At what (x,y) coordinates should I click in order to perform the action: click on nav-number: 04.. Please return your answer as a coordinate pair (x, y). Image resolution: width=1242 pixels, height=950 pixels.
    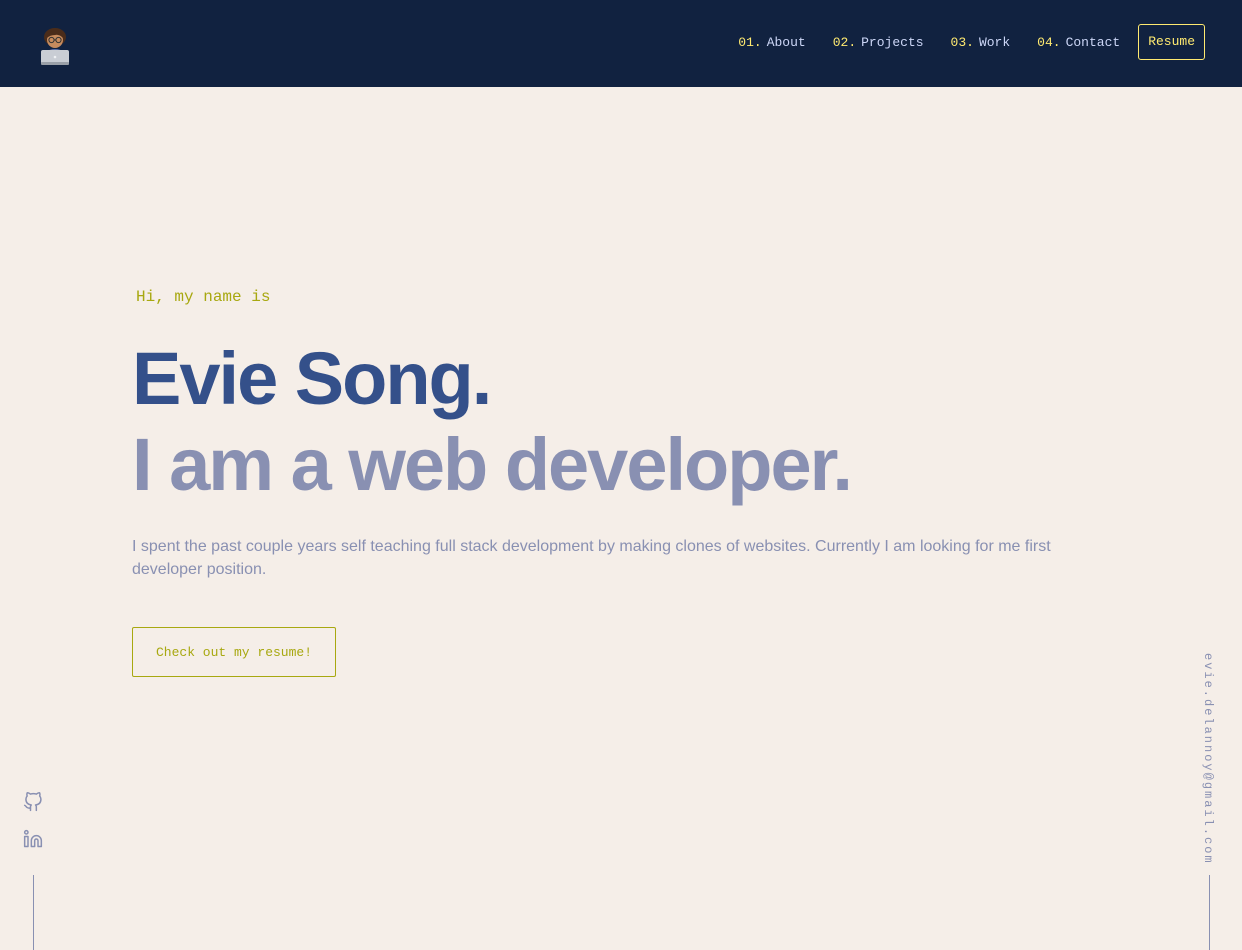
    Looking at the image, I should click on (1049, 42).